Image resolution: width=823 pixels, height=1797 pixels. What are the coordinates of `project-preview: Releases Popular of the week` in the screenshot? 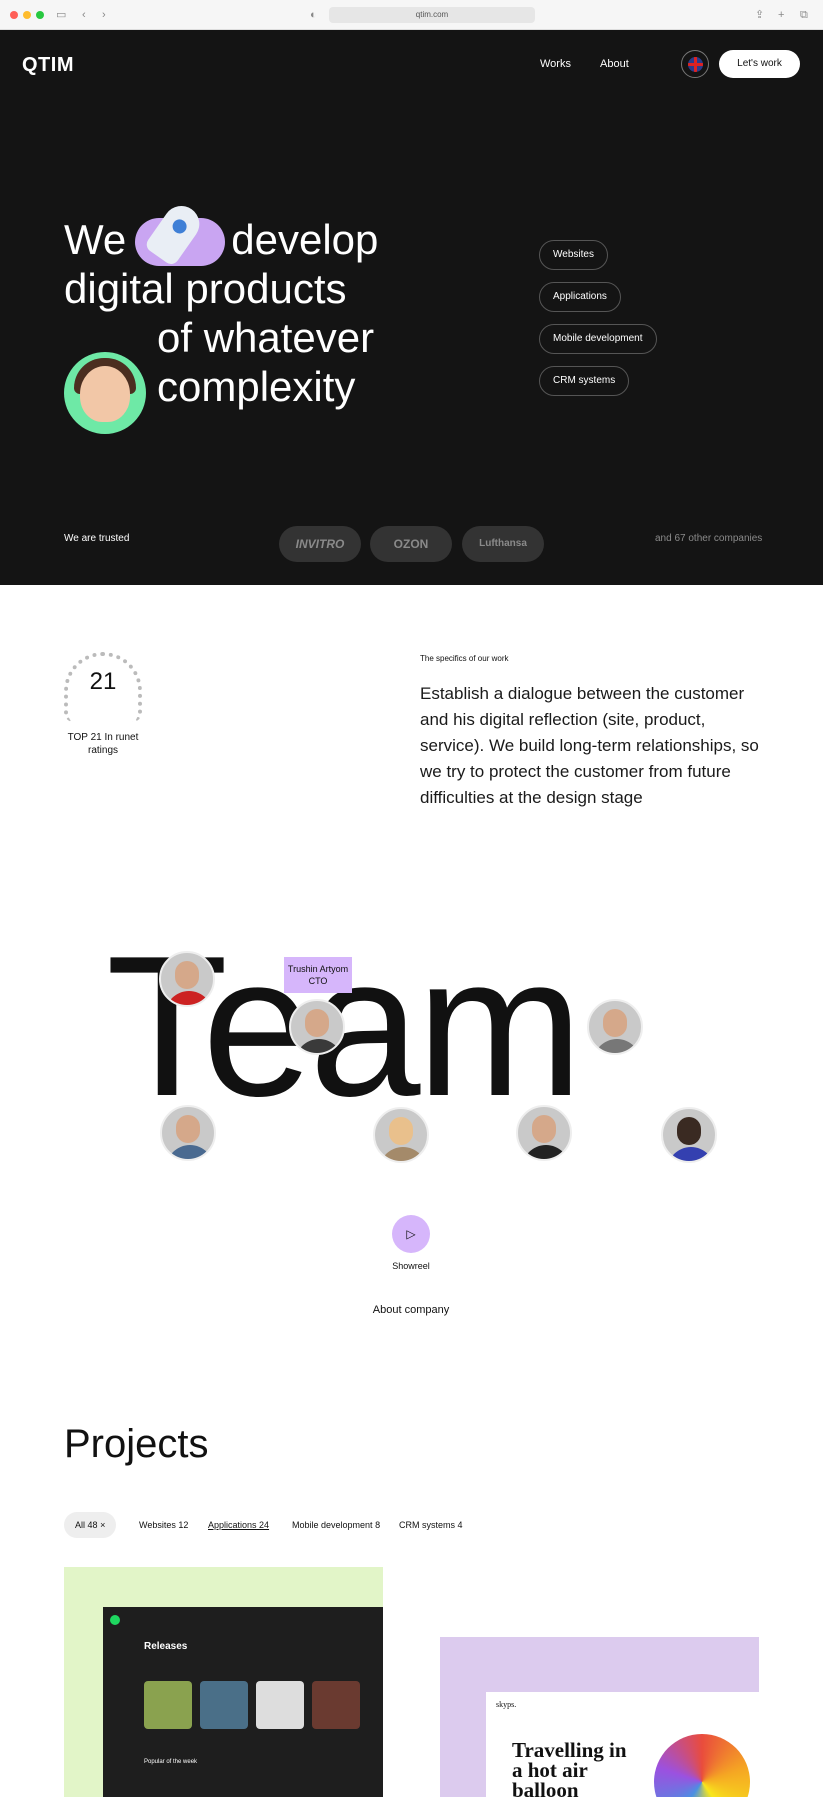 It's located at (243, 1702).